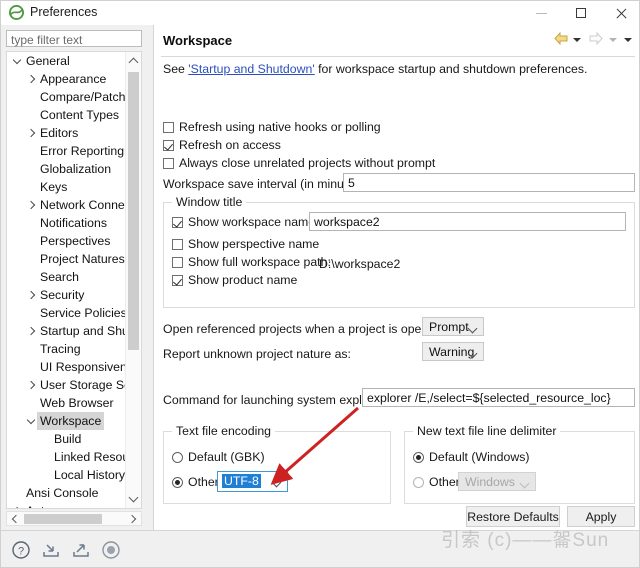 Image resolution: width=640 pixels, height=568 pixels. Describe the element at coordinates (67, 421) in the screenshot. I see `tree-item-workspace: Workspace` at that location.